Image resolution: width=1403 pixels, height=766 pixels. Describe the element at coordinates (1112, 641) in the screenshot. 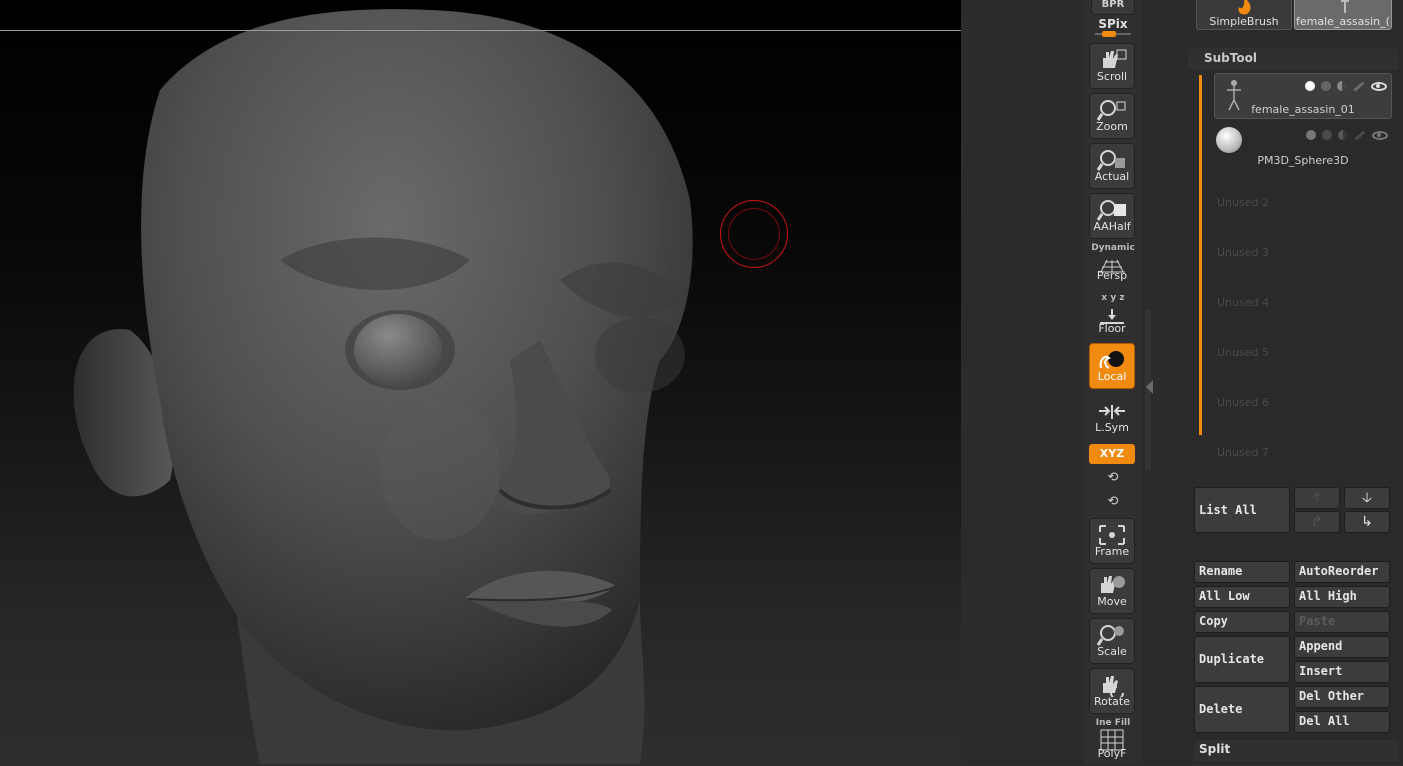

I see `scale-button: Scale` at that location.